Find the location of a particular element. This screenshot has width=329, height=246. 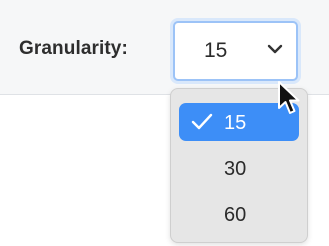

granularity-select: 15 is located at coordinates (235, 51).